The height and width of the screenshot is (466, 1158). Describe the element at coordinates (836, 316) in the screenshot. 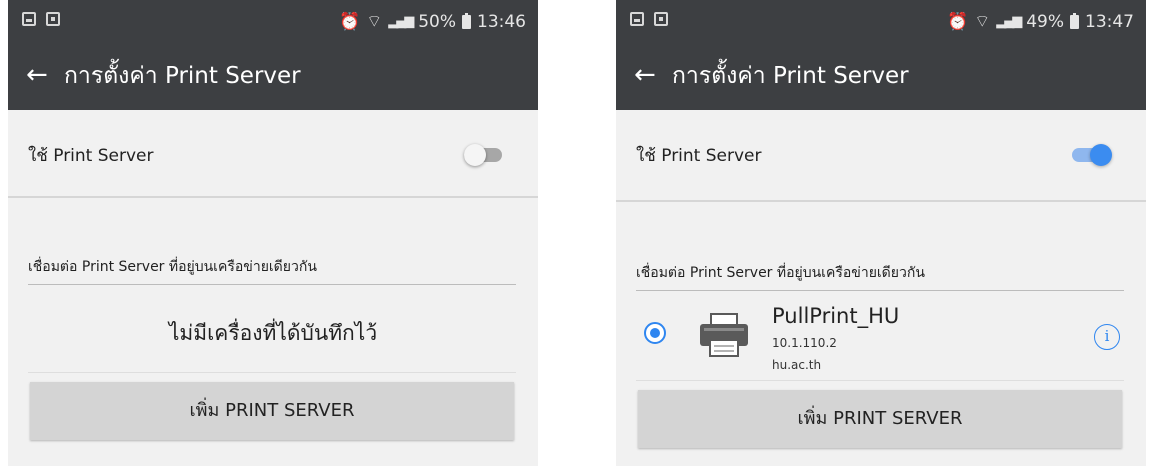

I see `server-name: PullPrint_HU` at that location.